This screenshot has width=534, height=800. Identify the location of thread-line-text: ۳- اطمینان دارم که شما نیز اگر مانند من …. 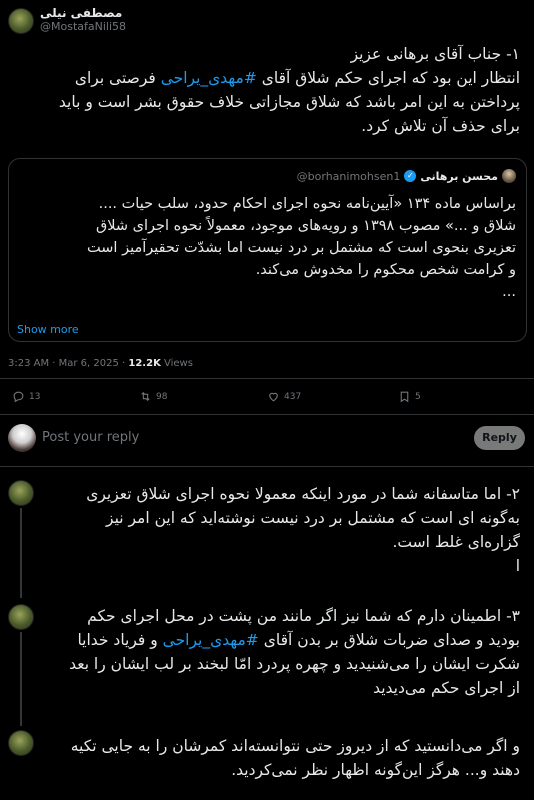
(303, 616).